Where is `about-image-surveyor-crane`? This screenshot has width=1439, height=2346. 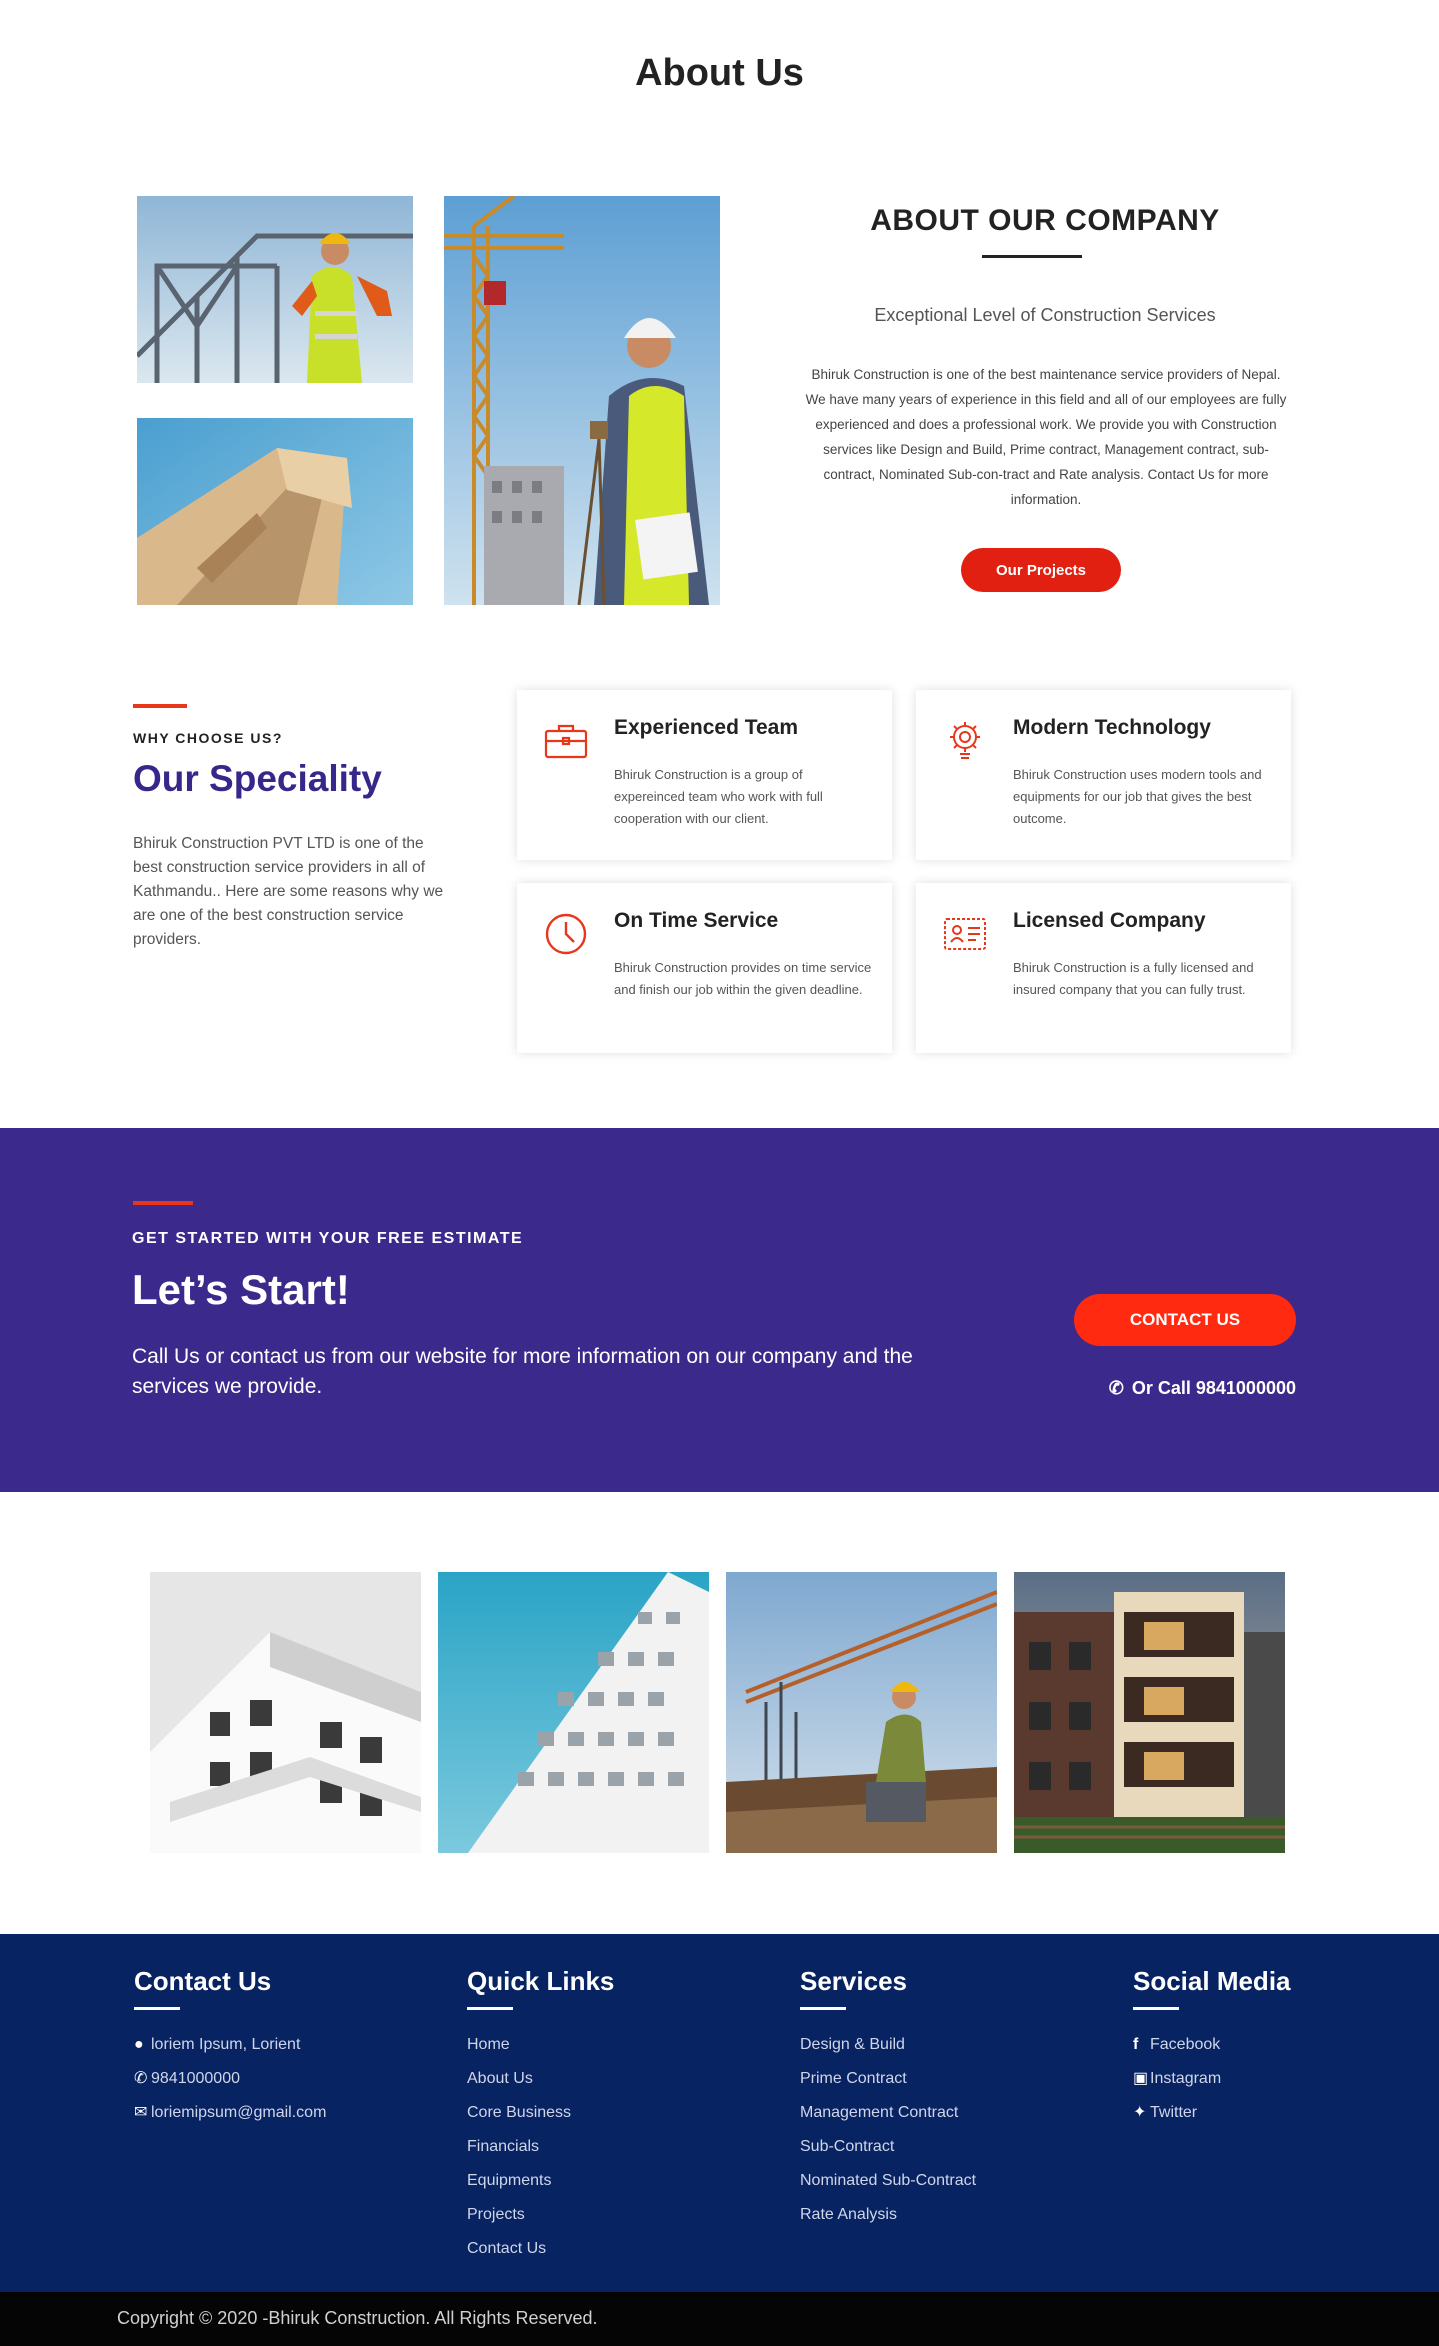
about-image-surveyor-crane is located at coordinates (582, 400).